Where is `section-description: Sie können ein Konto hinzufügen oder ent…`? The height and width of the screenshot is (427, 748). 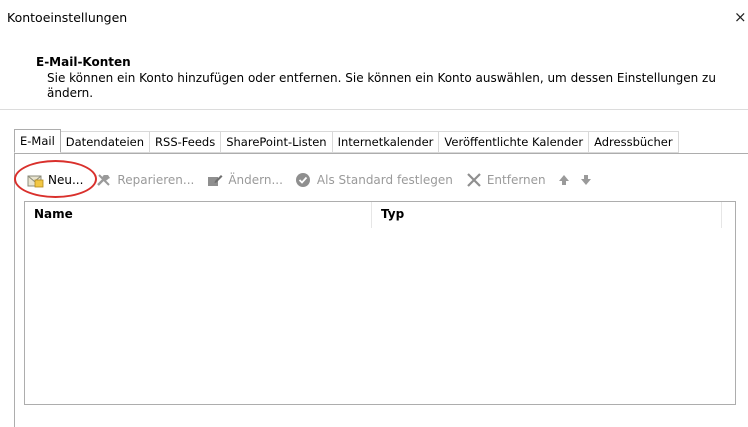
section-description: Sie können ein Konto hinzufügen oder ent… is located at coordinates (381, 85).